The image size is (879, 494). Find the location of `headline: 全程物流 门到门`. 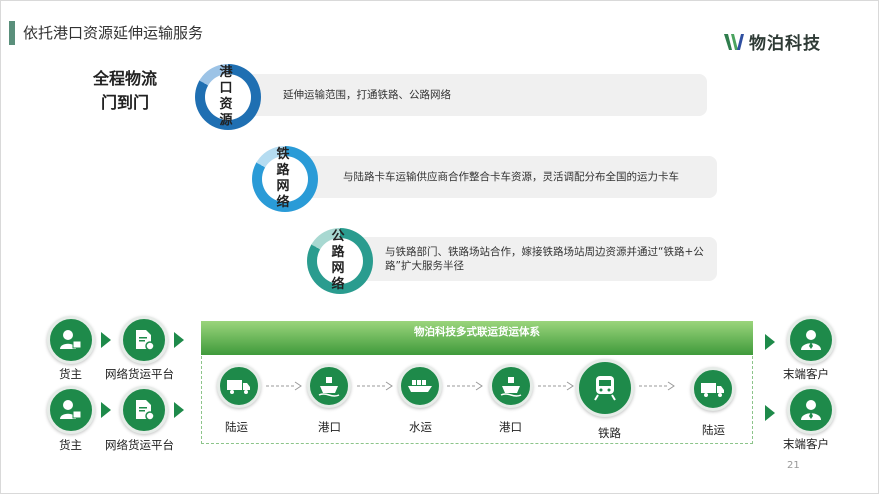

headline: 全程物流 门到门 is located at coordinates (125, 91).